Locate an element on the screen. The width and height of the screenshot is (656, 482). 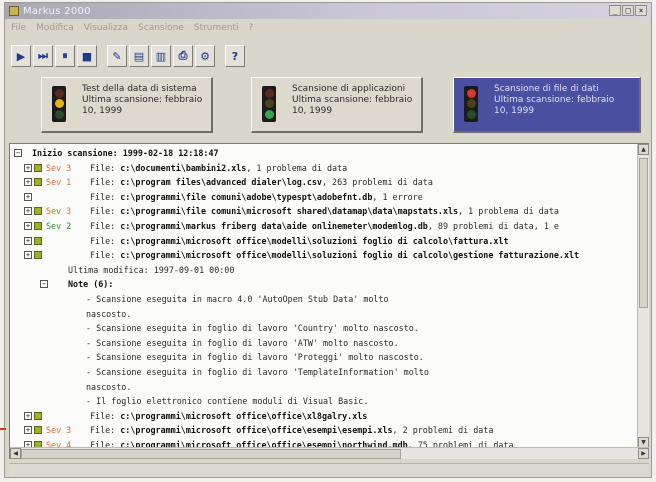
title-bar: Markus 2000 _ □ × is located at coordinates (328, 11).